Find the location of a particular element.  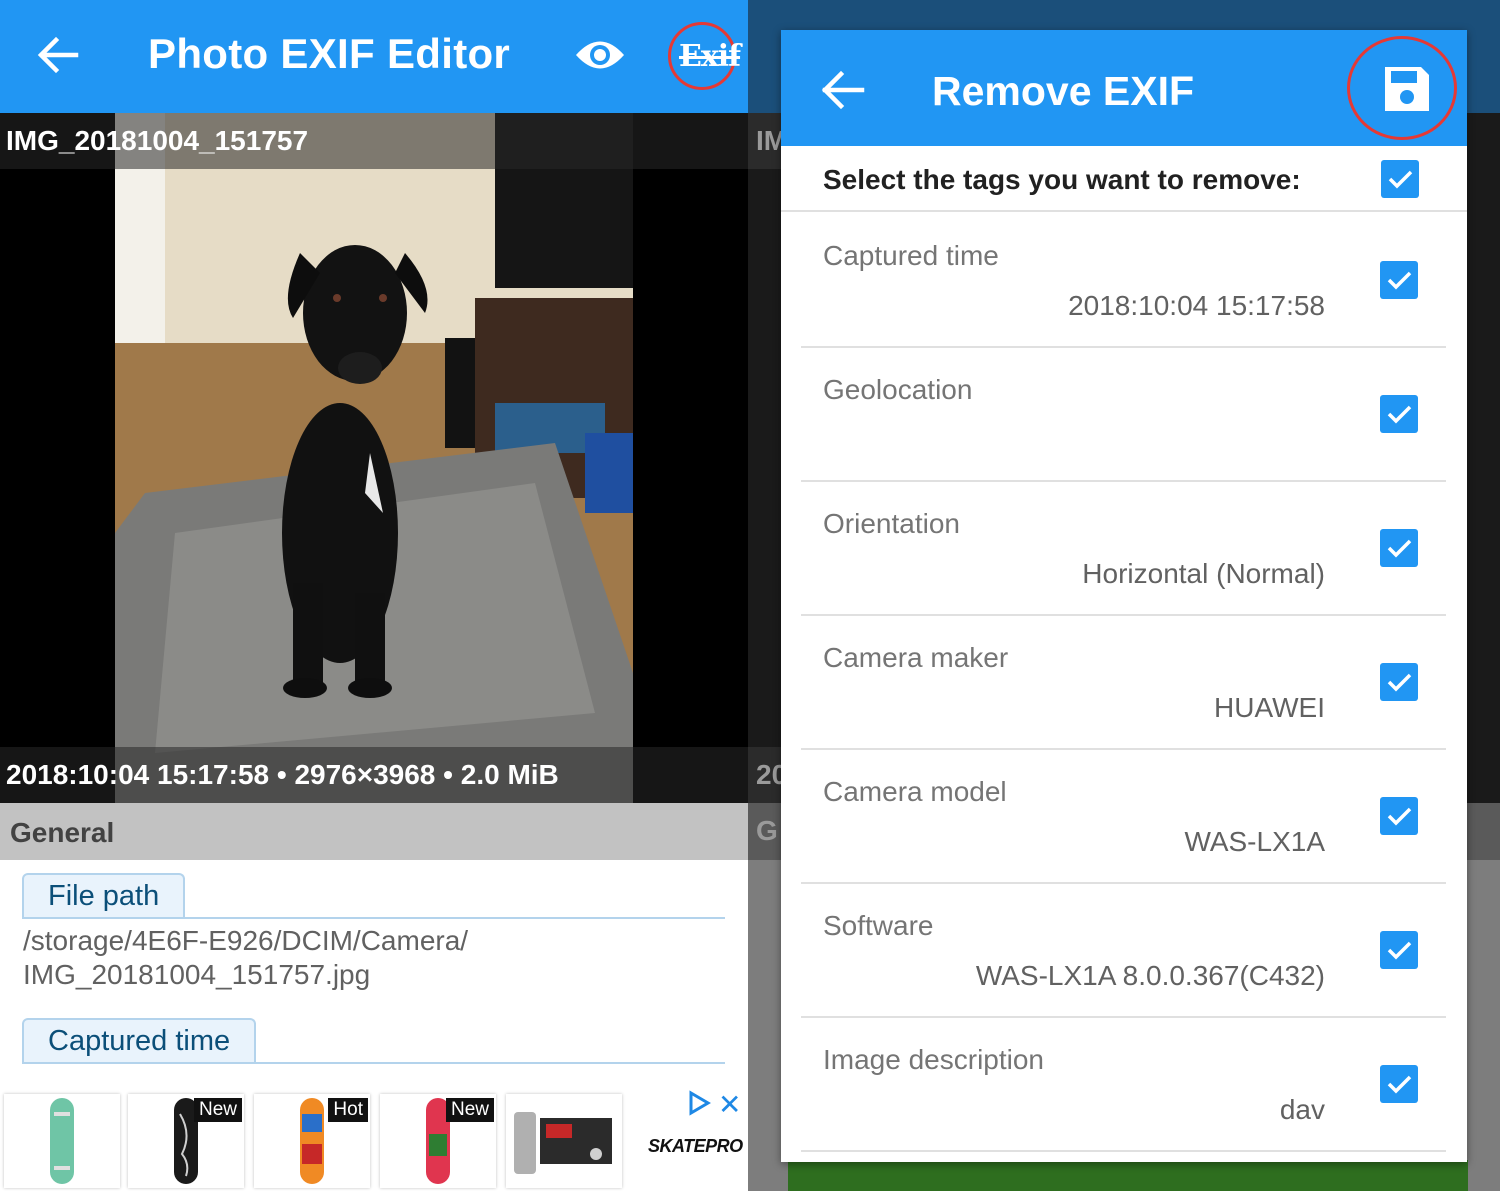

dimmed-section-title: G is located at coordinates (767, 830).